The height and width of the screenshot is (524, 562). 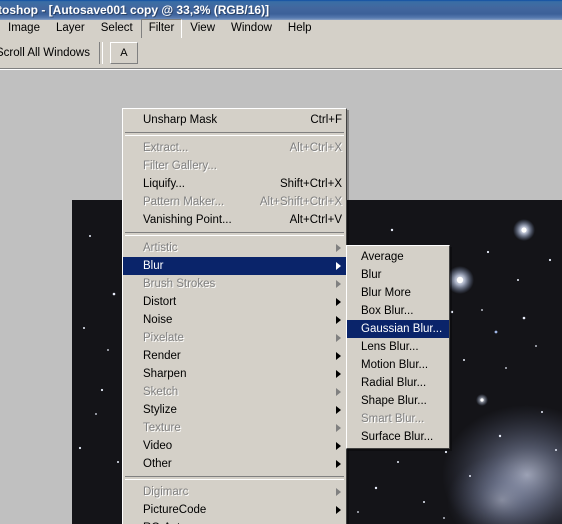 I want to click on filter-menu-item-label: Other, so click(x=157, y=464).